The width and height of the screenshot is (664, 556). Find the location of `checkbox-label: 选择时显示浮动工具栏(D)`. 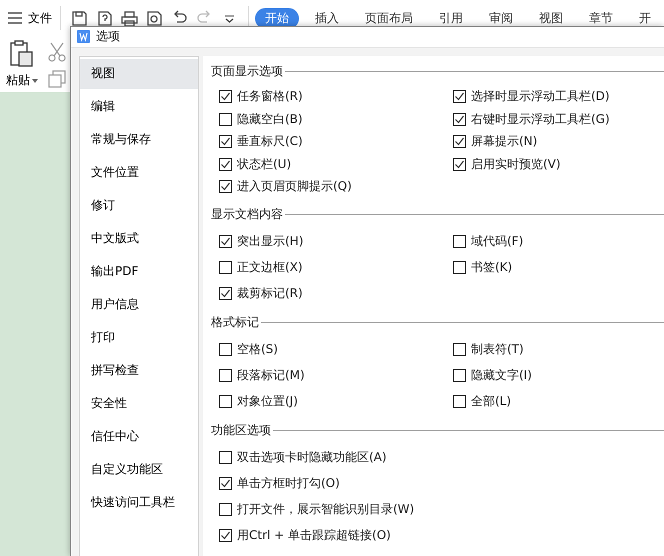

checkbox-label: 选择时显示浮动工具栏(D) is located at coordinates (540, 97).